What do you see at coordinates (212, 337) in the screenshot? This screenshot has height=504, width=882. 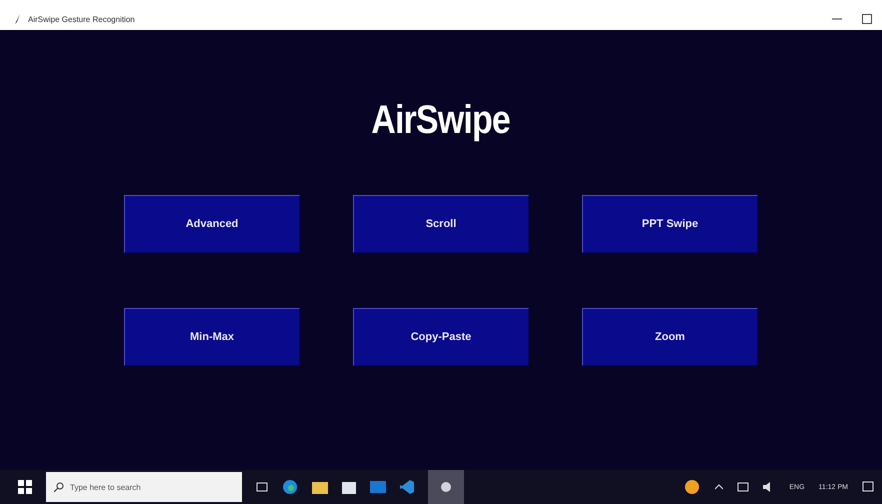 I see `mode-button: Min-Max` at bounding box center [212, 337].